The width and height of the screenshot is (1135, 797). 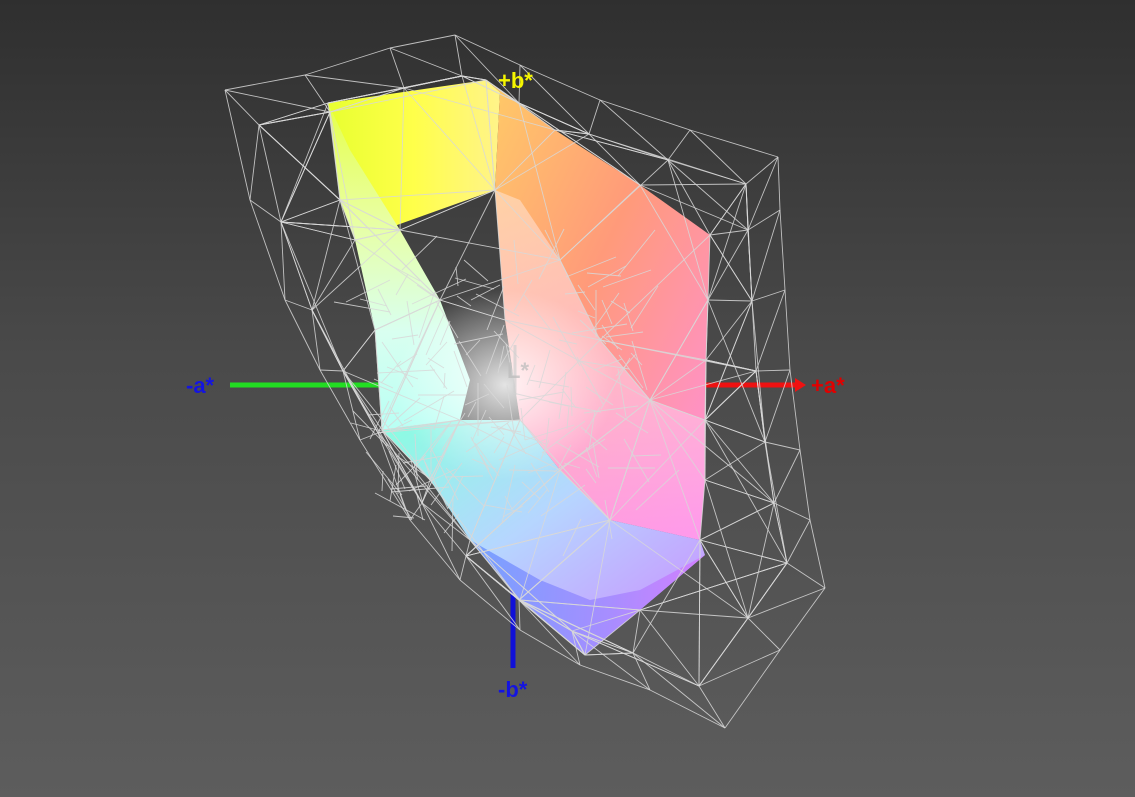 What do you see at coordinates (518, 370) in the screenshot?
I see `lightness-label: L*` at bounding box center [518, 370].